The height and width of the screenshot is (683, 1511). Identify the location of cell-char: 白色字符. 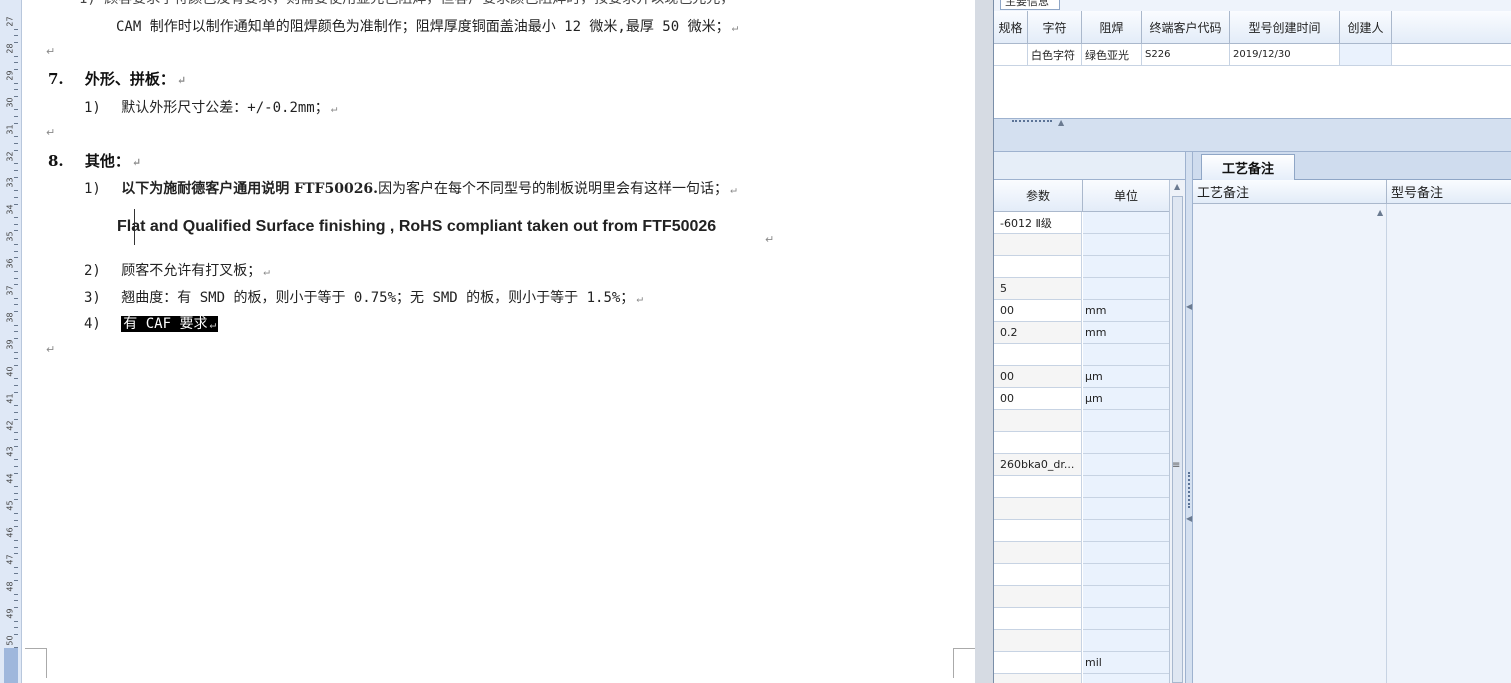
(1055, 55).